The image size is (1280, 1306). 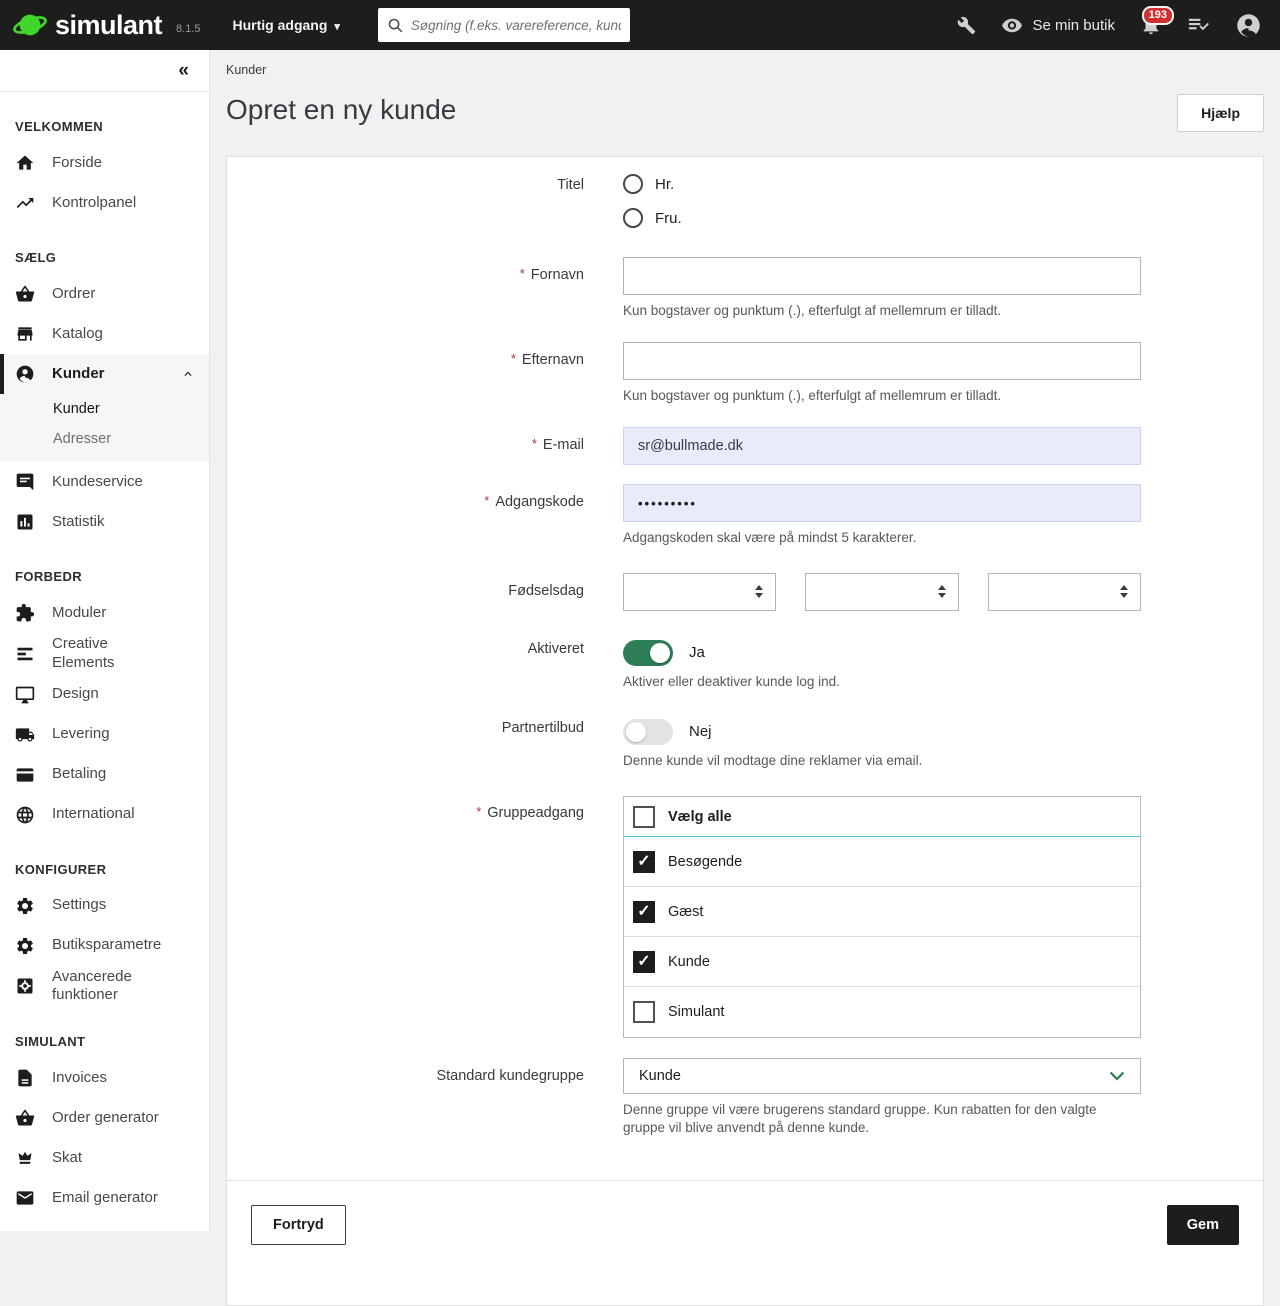 I want to click on group-option-simulant: Simulant, so click(x=882, y=1012).